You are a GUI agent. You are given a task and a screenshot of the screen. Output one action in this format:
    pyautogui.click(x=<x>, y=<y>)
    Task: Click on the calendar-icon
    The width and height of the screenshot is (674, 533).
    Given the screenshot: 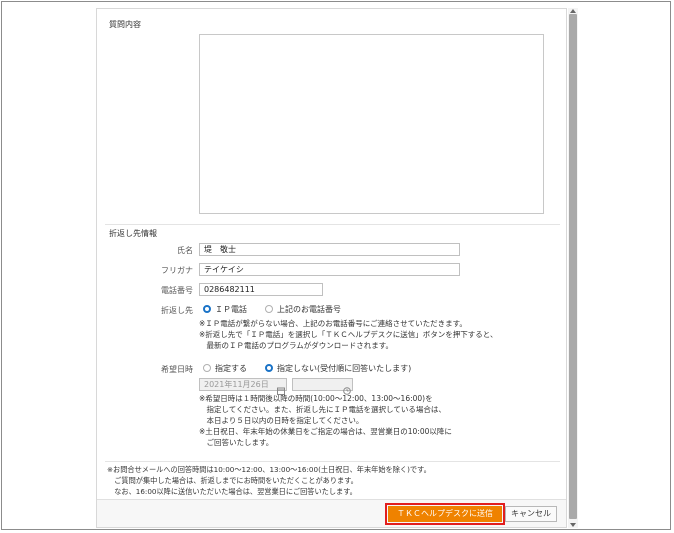 What is the action you would take?
    pyautogui.click(x=281, y=387)
    